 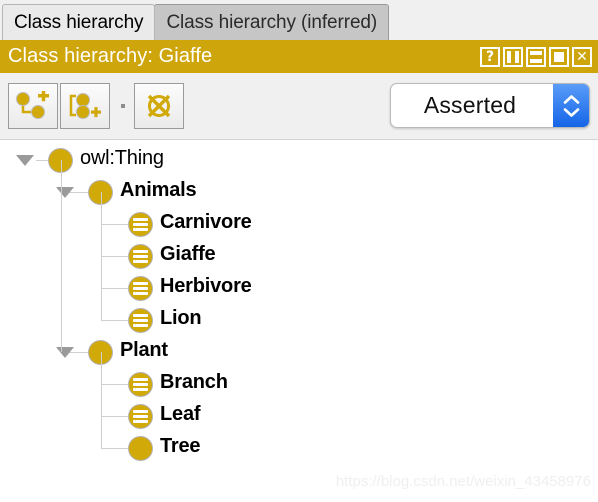 I want to click on delete-class-icon, so click(x=159, y=106).